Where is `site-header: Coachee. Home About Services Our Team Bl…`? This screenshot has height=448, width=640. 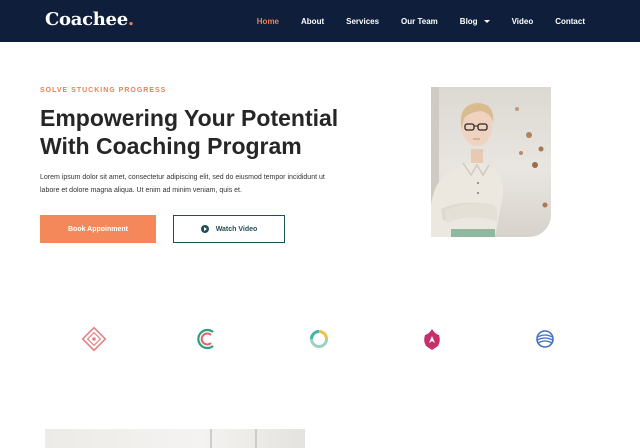 site-header: Coachee. Home About Services Our Team Bl… is located at coordinates (320, 21).